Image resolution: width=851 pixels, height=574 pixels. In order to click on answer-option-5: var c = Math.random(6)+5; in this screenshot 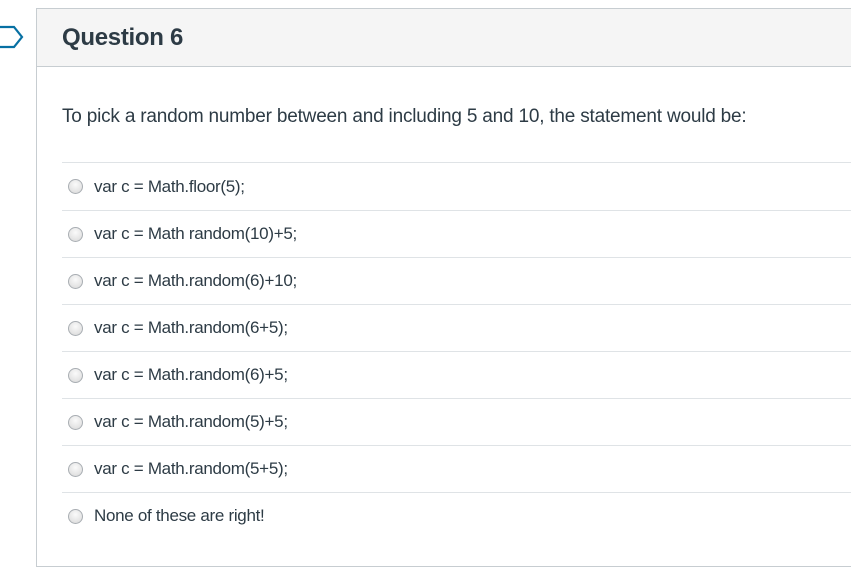, I will do `click(456, 374)`.